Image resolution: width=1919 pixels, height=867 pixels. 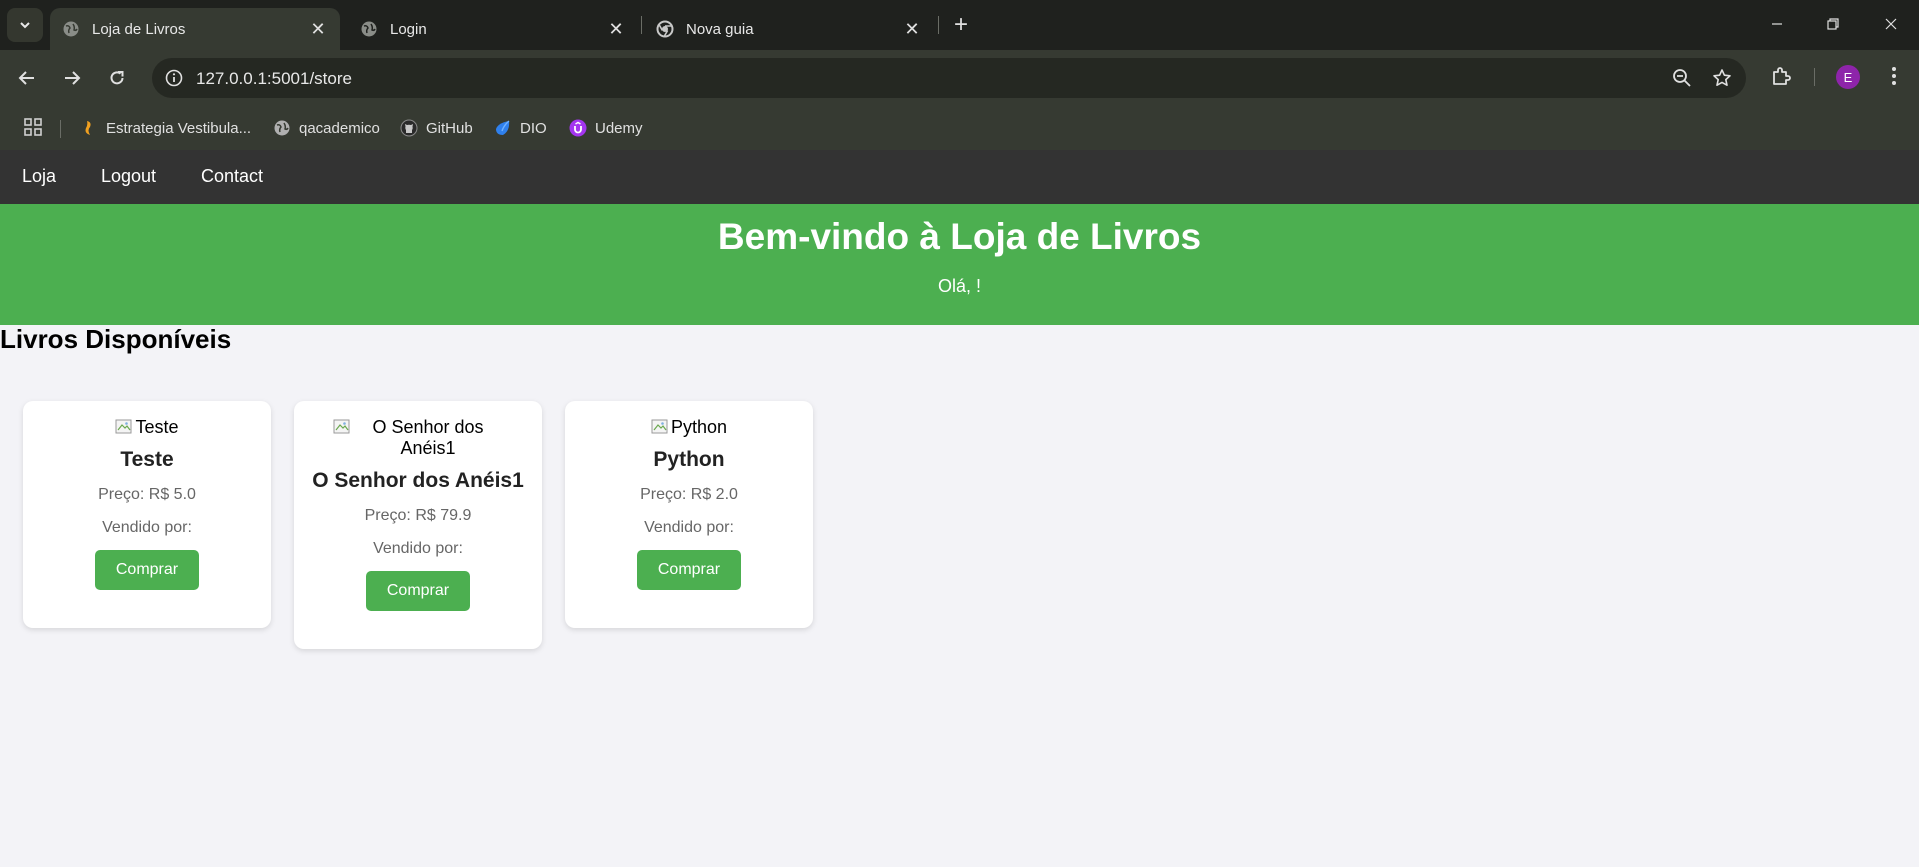 I want to click on reload-icon, so click(x=117, y=78).